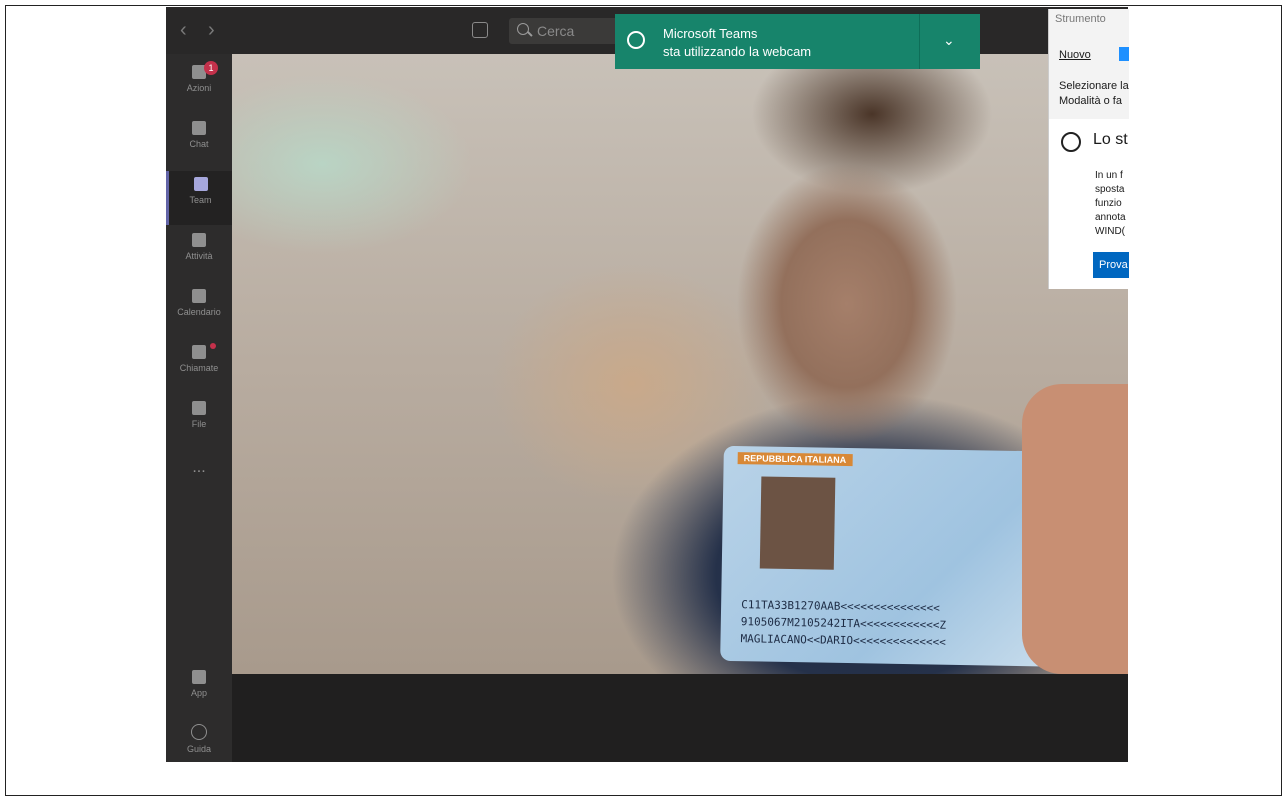 The image size is (1288, 801). I want to click on file-icon, so click(199, 408).